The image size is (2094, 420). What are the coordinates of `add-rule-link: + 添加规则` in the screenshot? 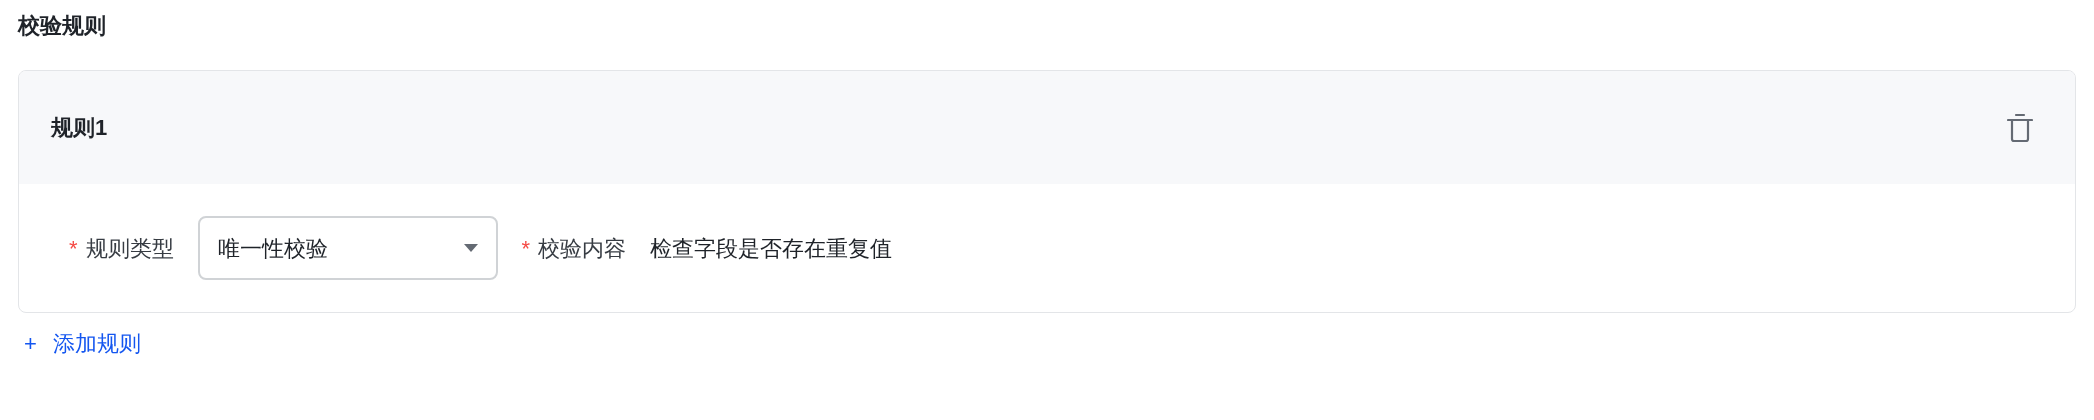 It's located at (82, 343).